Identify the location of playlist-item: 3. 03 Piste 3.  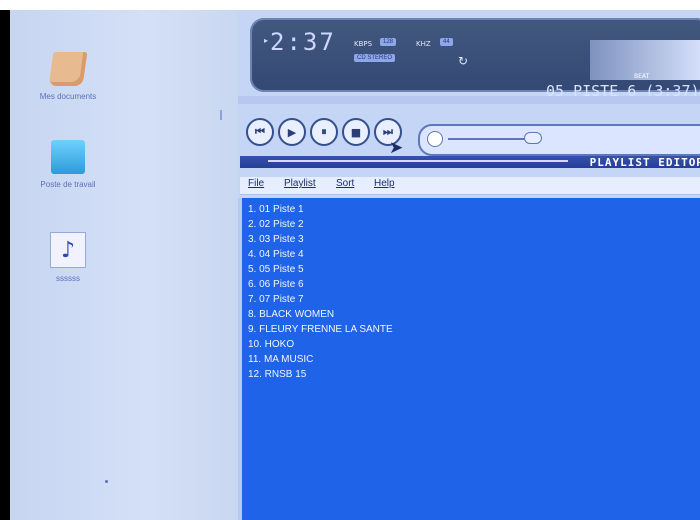
(276, 239).